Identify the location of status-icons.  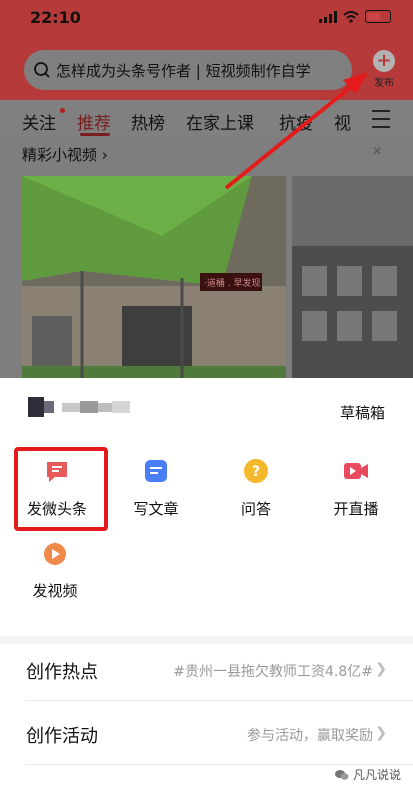
(355, 16).